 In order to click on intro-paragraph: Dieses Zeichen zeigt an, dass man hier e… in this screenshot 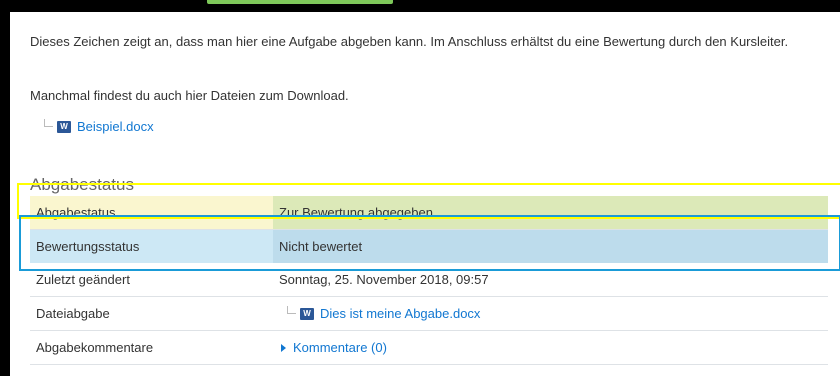, I will do `click(409, 41)`.